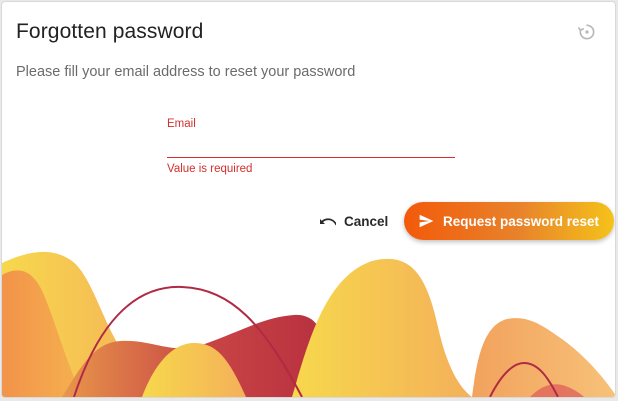  Describe the element at coordinates (110, 31) in the screenshot. I see `dialog-title: Forgotten password` at that location.